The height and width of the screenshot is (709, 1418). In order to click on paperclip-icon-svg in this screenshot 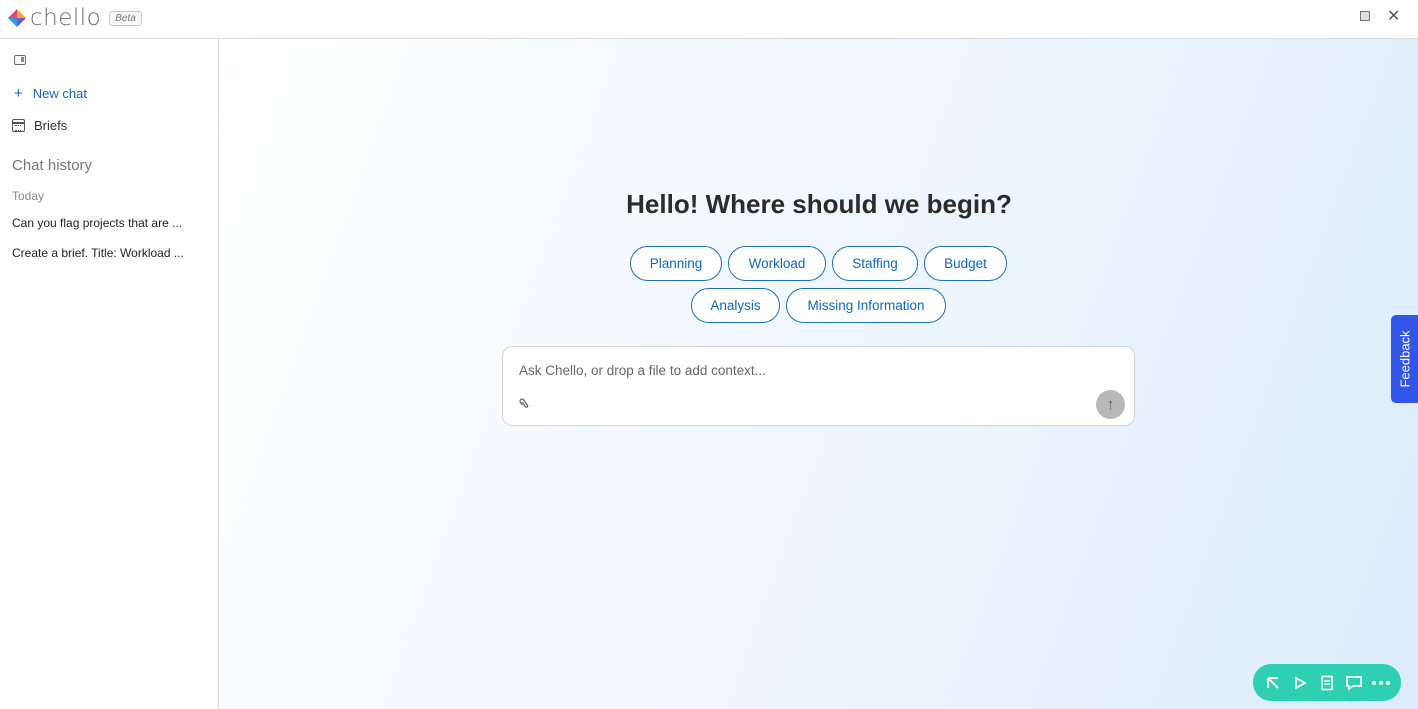, I will do `click(524, 403)`.